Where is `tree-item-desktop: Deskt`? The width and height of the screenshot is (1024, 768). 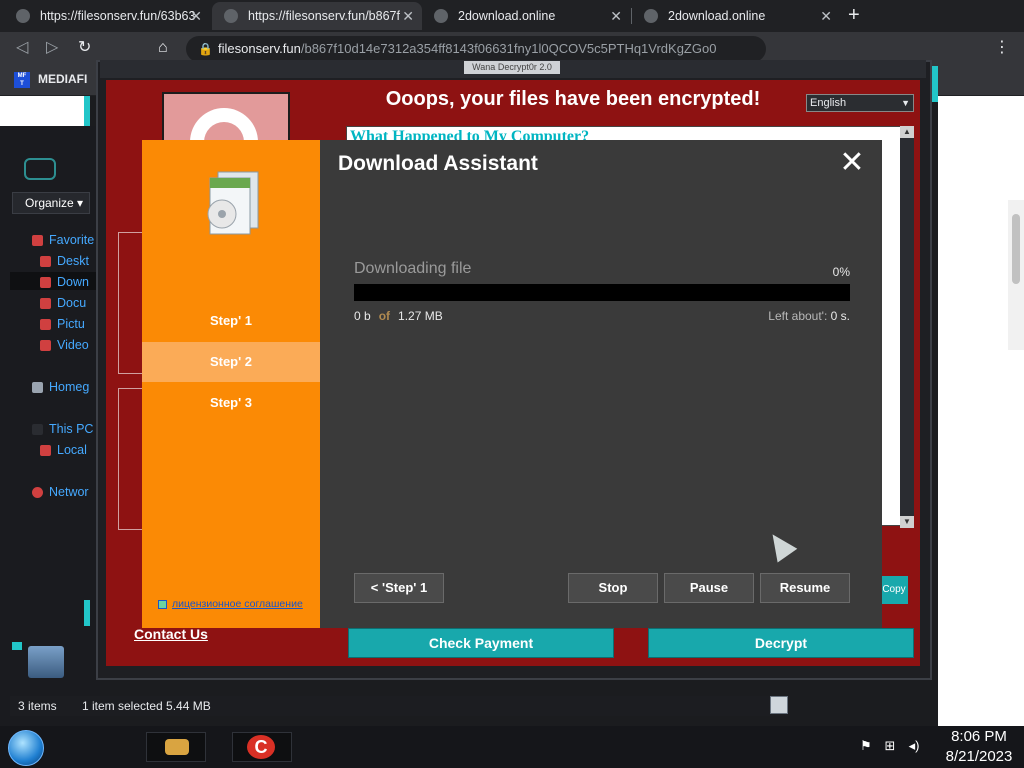 tree-item-desktop: Deskt is located at coordinates (64, 261).